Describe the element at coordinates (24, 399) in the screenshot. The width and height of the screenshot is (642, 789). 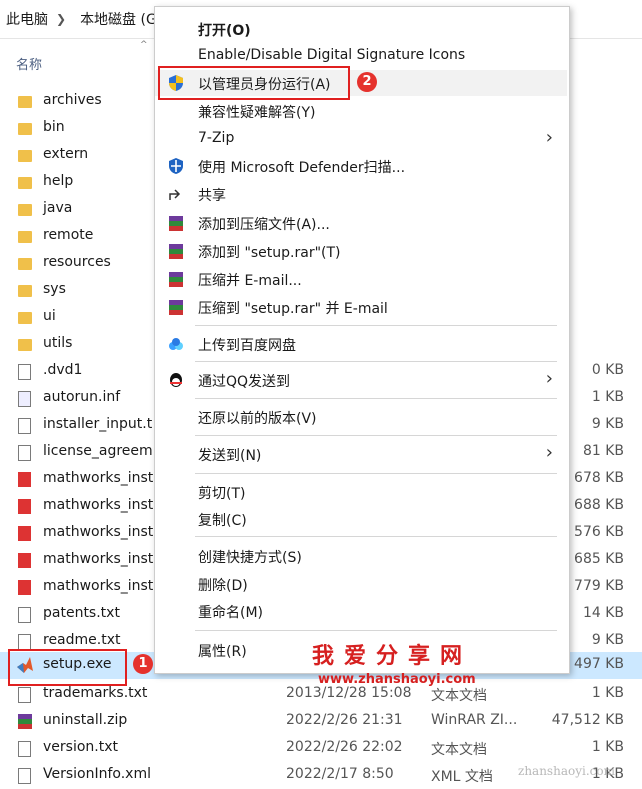
I see `gear-icon` at that location.